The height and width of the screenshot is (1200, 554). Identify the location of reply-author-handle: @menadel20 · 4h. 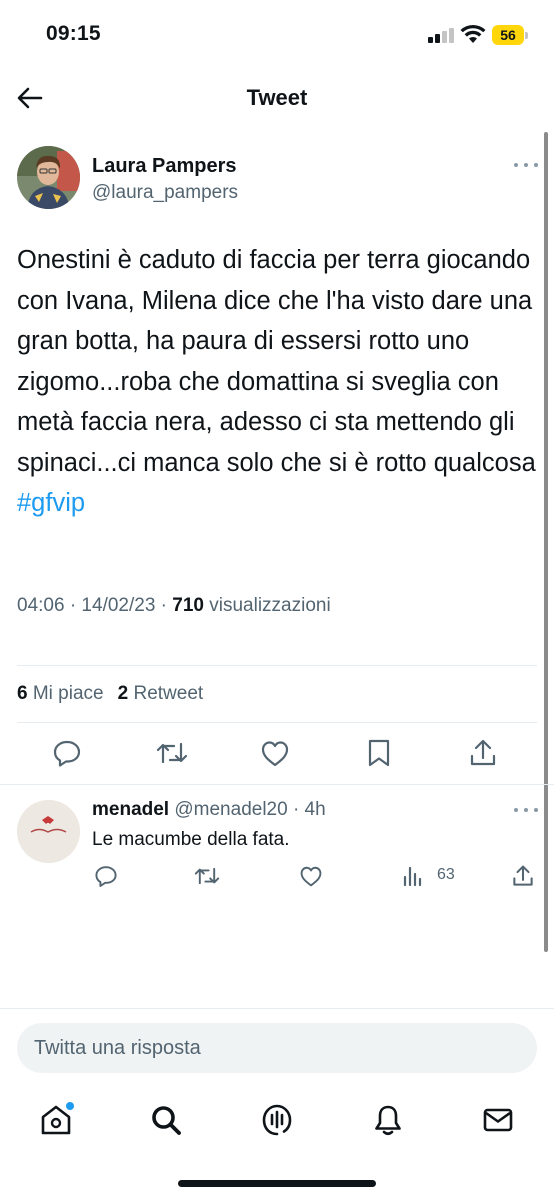
(247, 809).